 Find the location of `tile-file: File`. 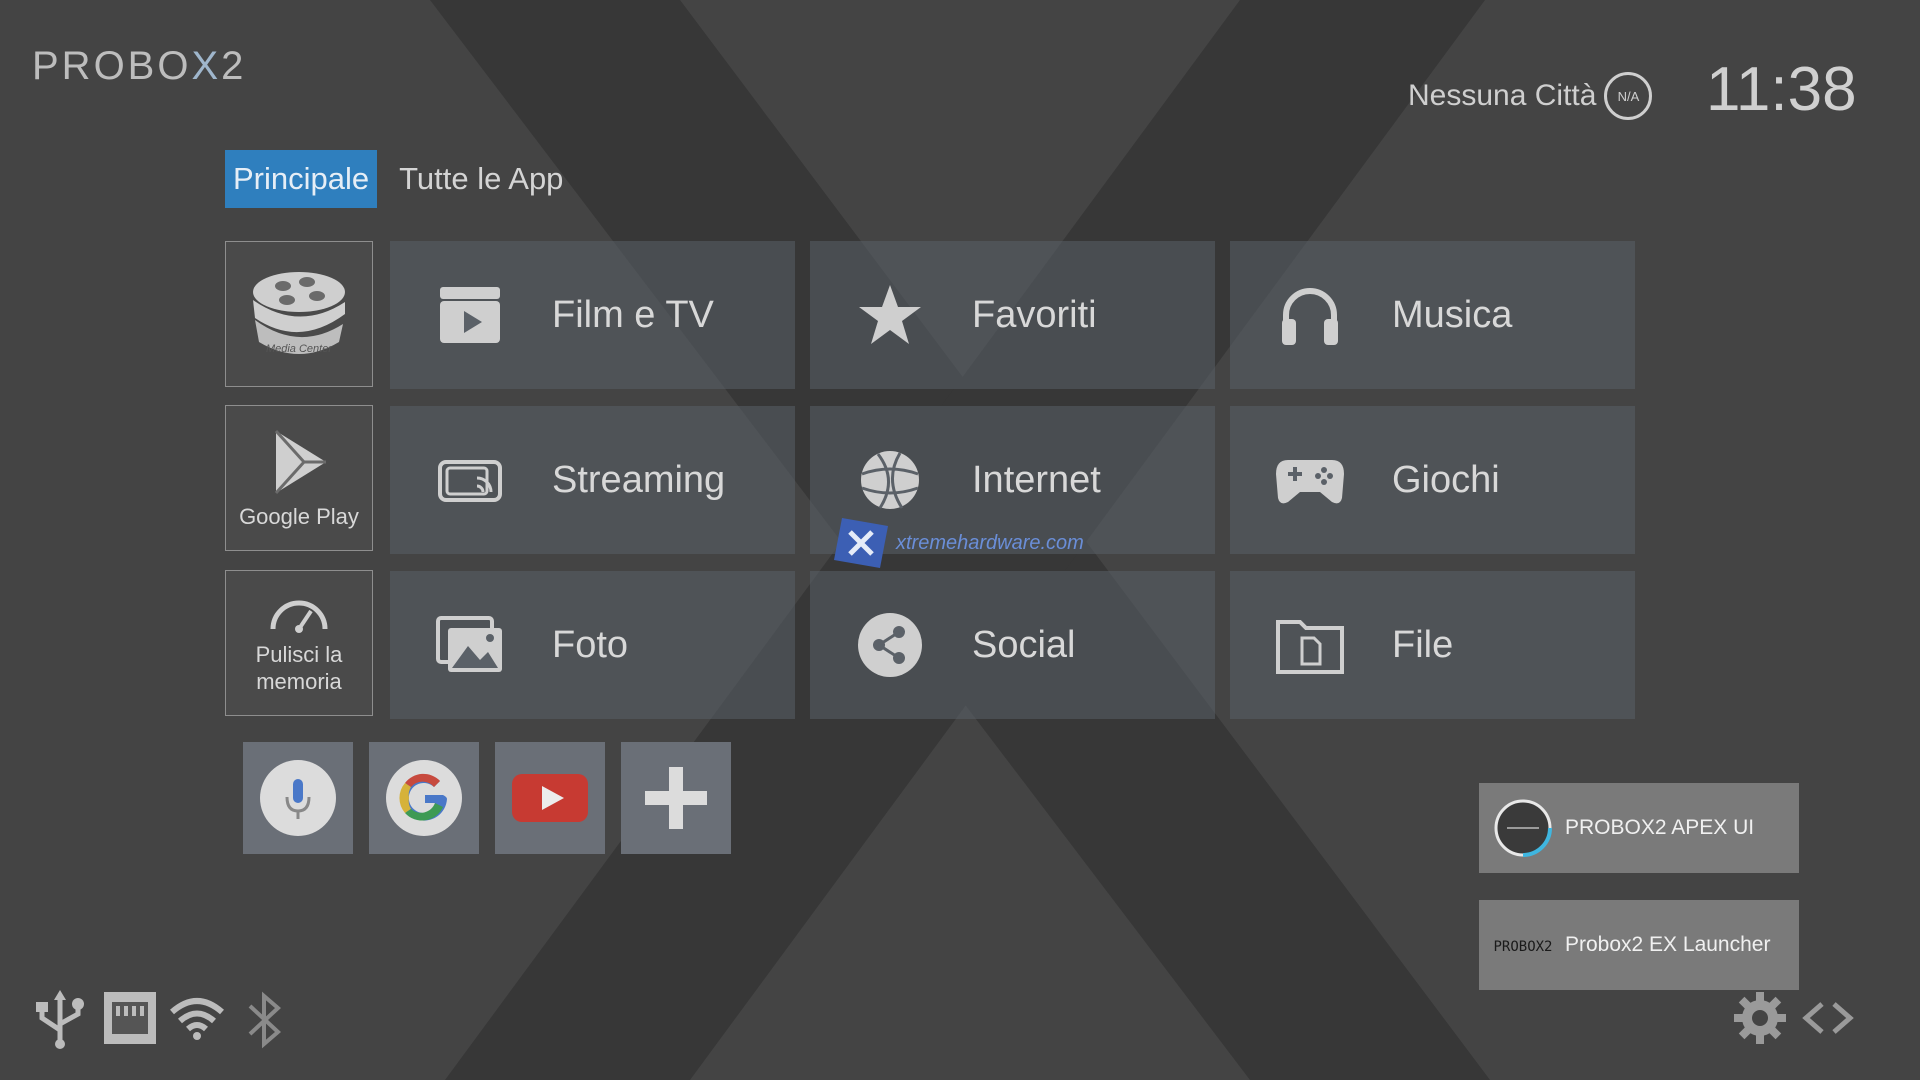

tile-file: File is located at coordinates (1432, 645).